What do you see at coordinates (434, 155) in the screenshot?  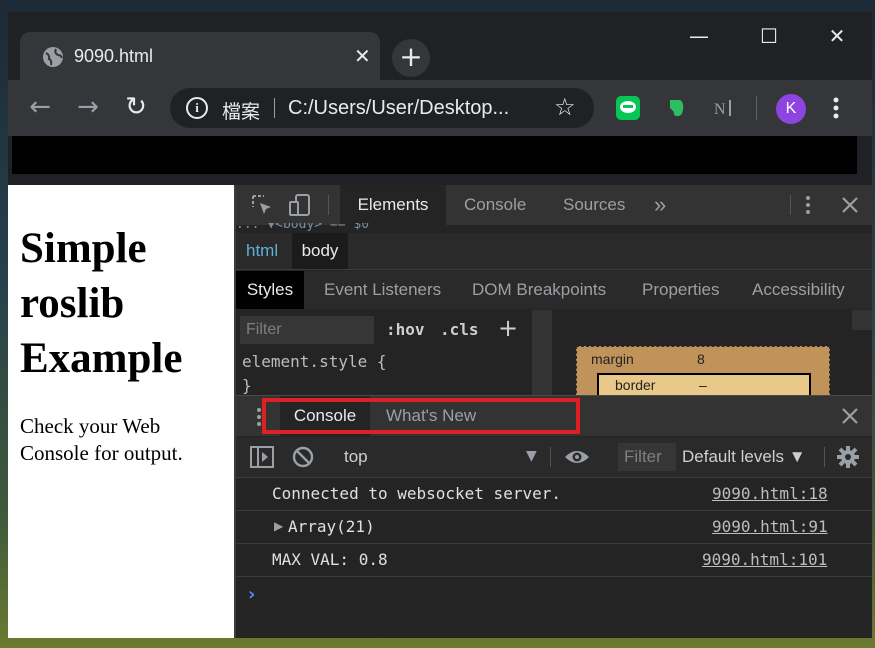 I see `bookmarks-bar` at bounding box center [434, 155].